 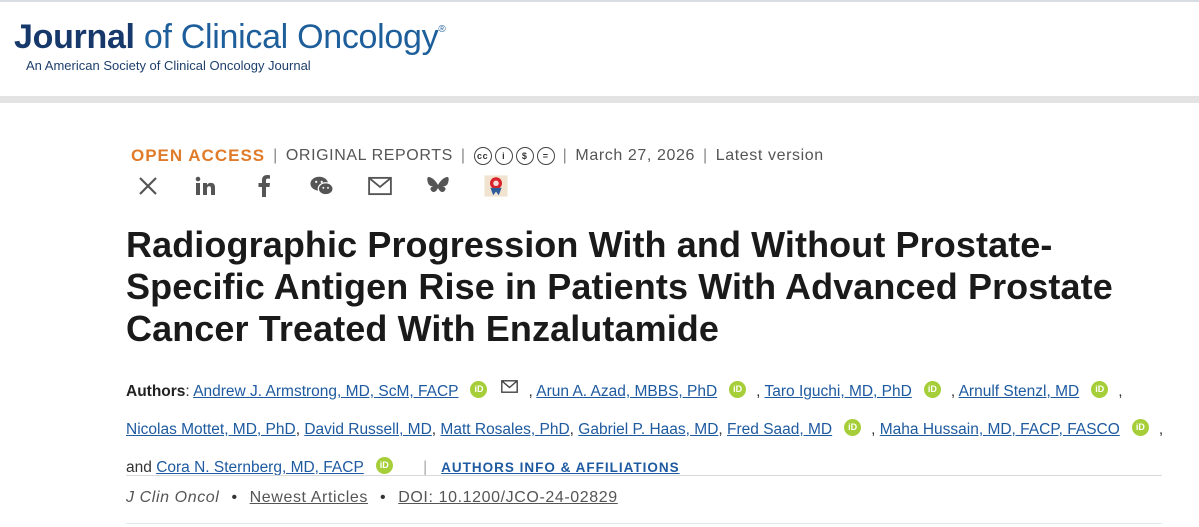 What do you see at coordinates (626, 391) in the screenshot?
I see `author-link: Arun A. Azad, MBBS, PhD` at bounding box center [626, 391].